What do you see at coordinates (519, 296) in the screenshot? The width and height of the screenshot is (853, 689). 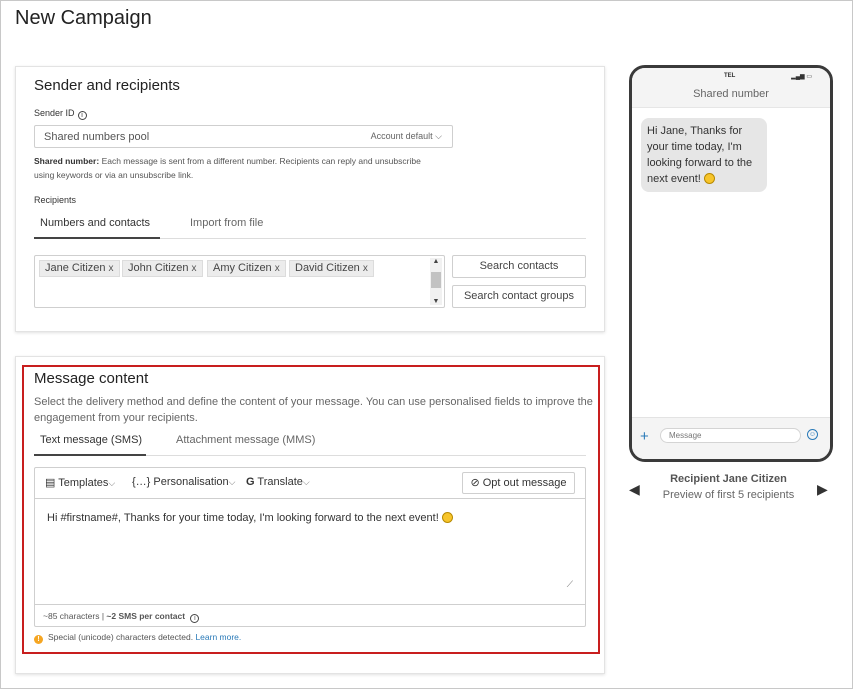 I see `search-contact-groups-button: Search contact groups` at bounding box center [519, 296].